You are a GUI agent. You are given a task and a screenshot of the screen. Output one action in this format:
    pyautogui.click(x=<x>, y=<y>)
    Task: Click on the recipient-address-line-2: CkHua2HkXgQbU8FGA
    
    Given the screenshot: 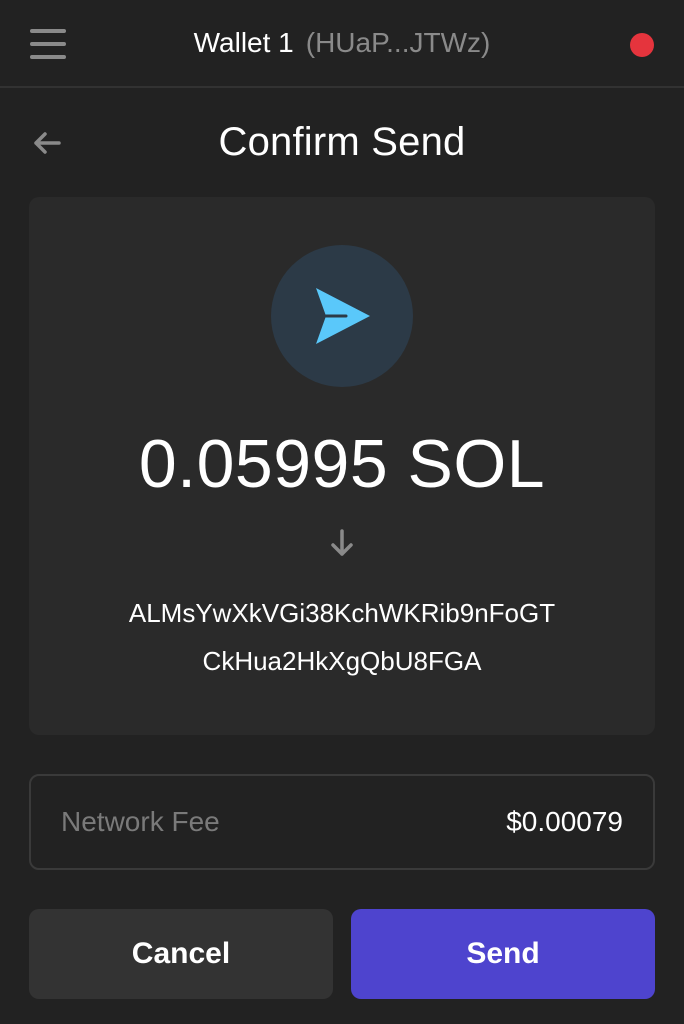 What is the action you would take?
    pyautogui.click(x=342, y=661)
    